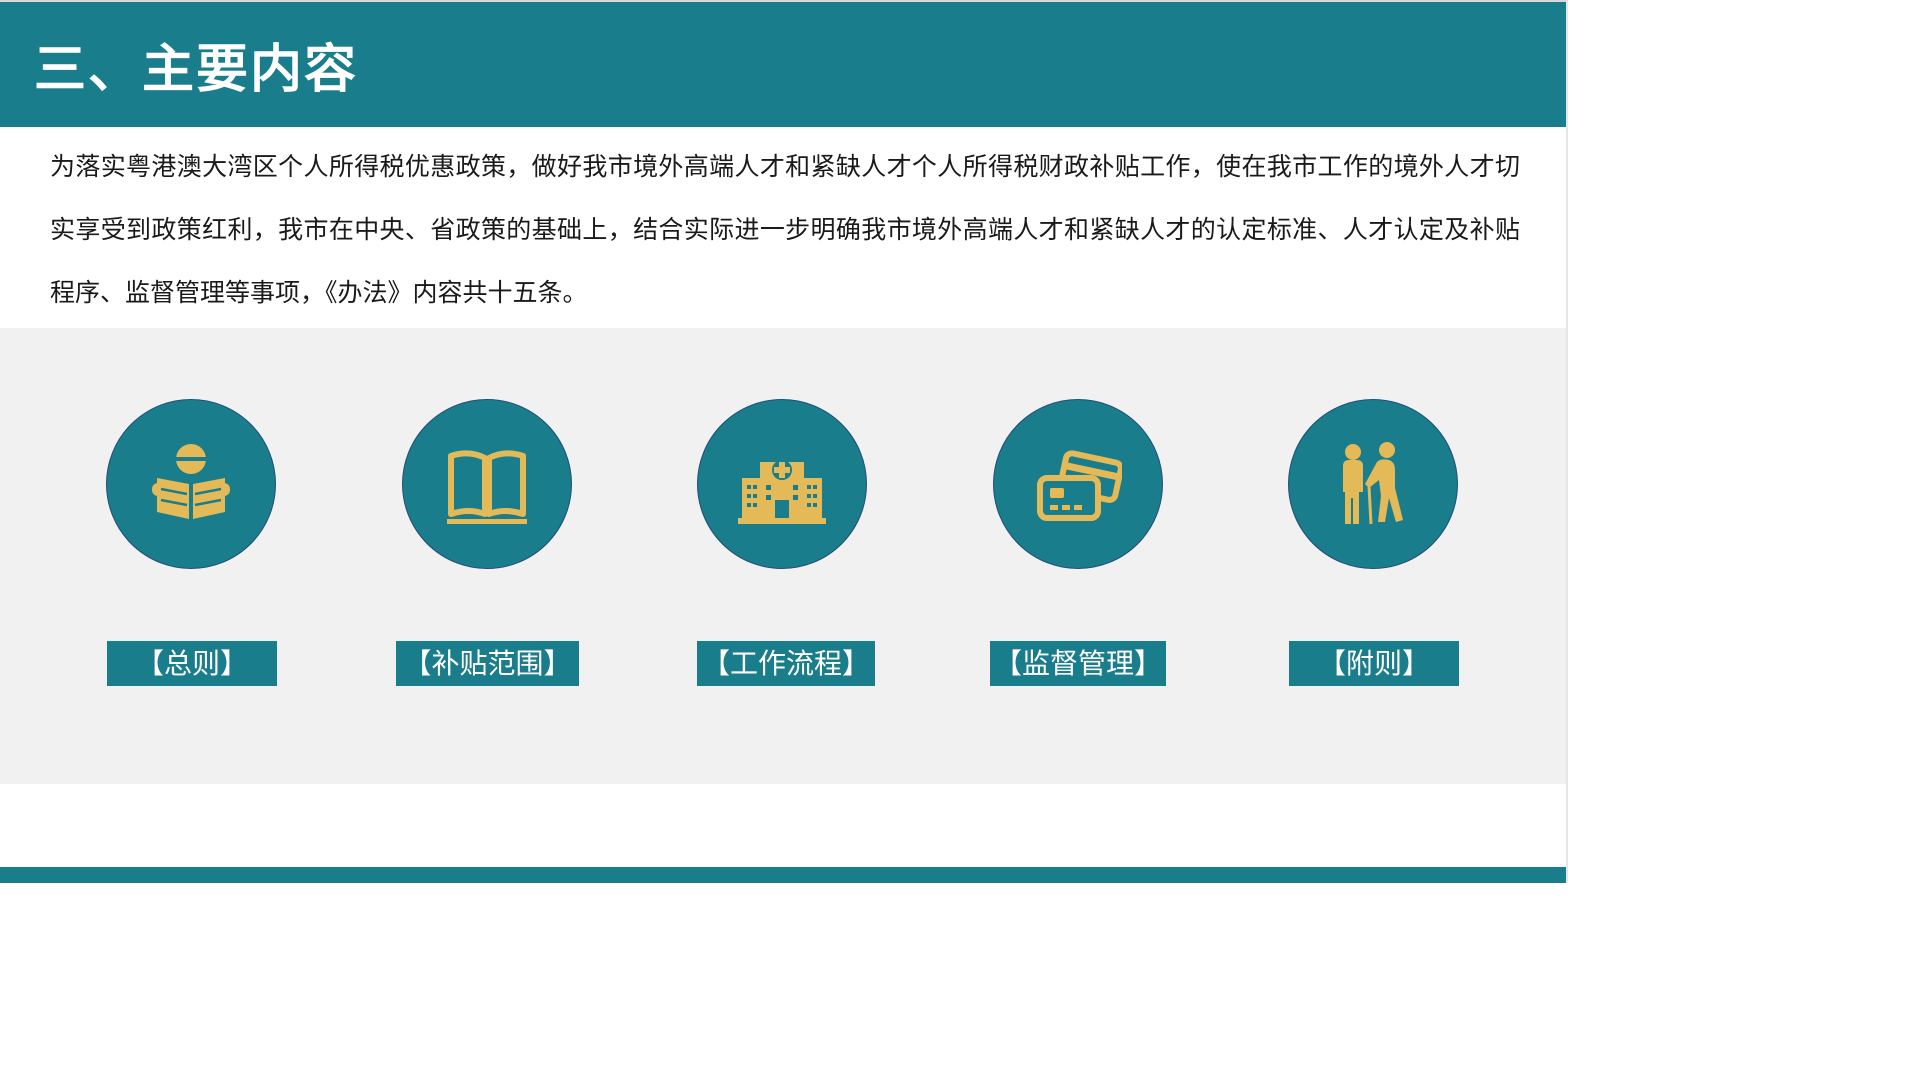  I want to click on section-item-workflow: 【工作流程】, so click(783, 556).